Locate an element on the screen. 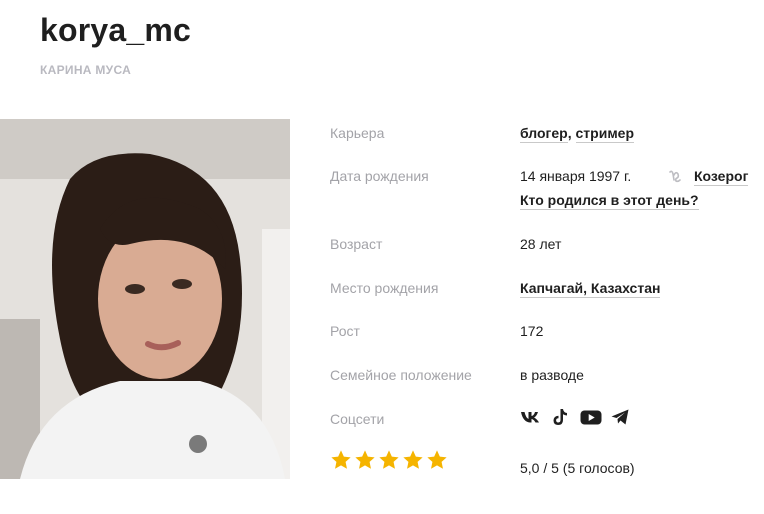 The image size is (764, 514). birth-date-value: 14 января 1997 г. is located at coordinates (576, 176).